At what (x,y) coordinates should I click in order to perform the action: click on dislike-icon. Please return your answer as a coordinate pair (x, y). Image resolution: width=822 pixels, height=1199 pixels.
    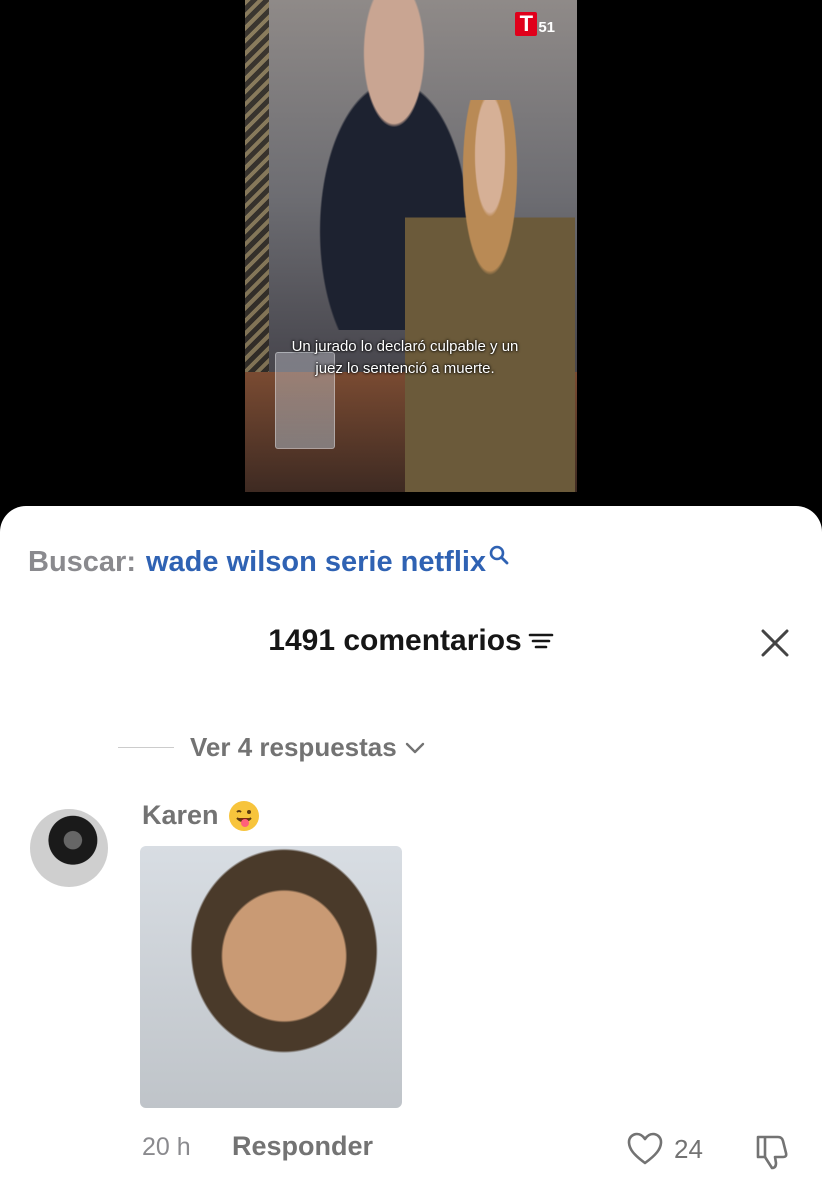
    Looking at the image, I should click on (772, 1151).